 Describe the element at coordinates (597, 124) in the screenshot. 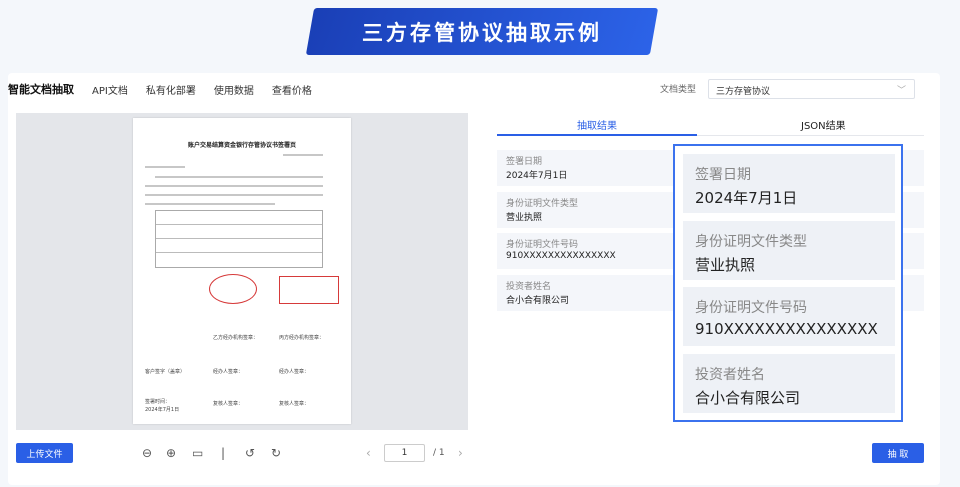

I see `tab-extract-result: 抽取结果` at that location.